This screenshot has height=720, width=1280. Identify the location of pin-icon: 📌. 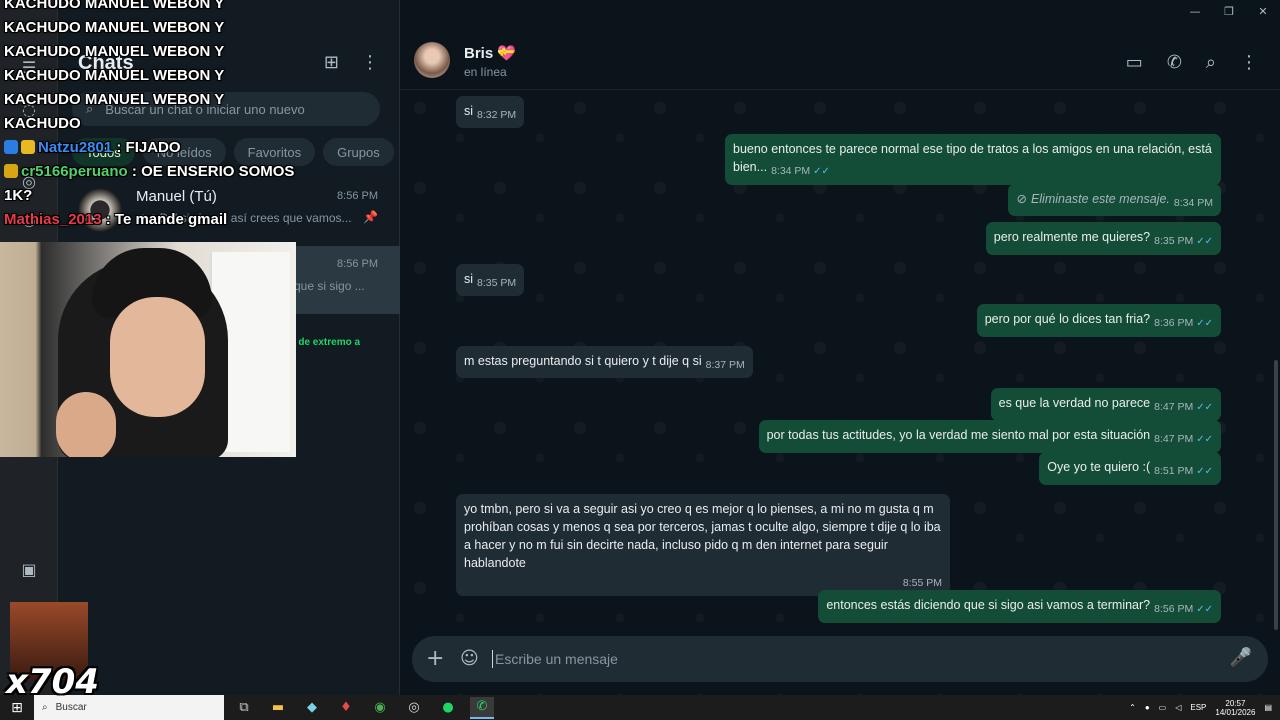
(370, 217).